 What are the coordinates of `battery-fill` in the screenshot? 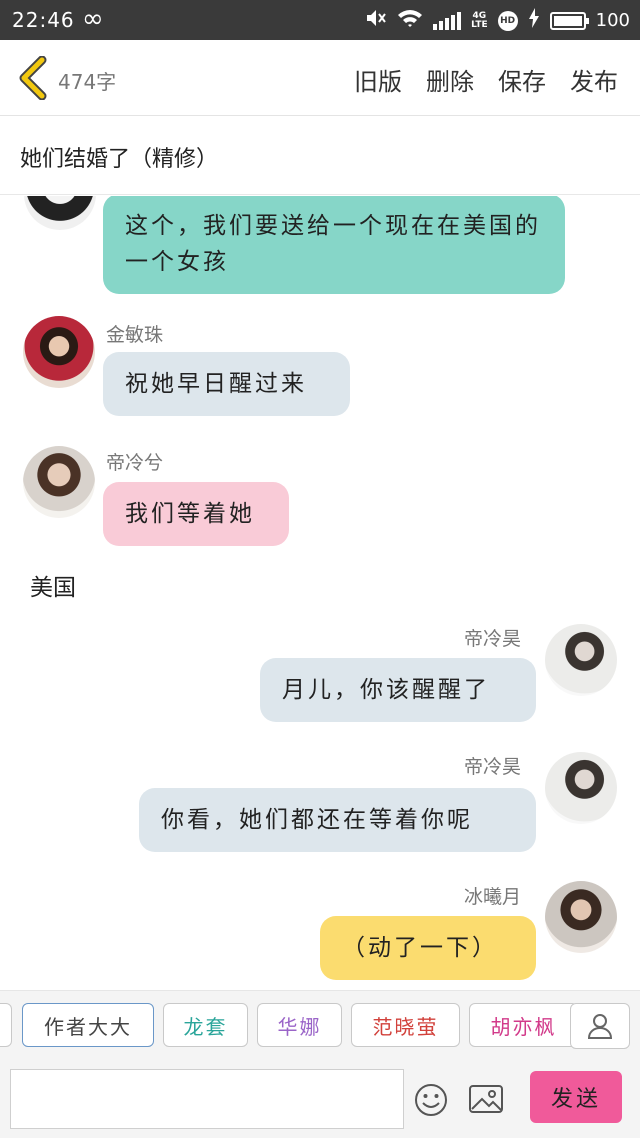 It's located at (567, 20).